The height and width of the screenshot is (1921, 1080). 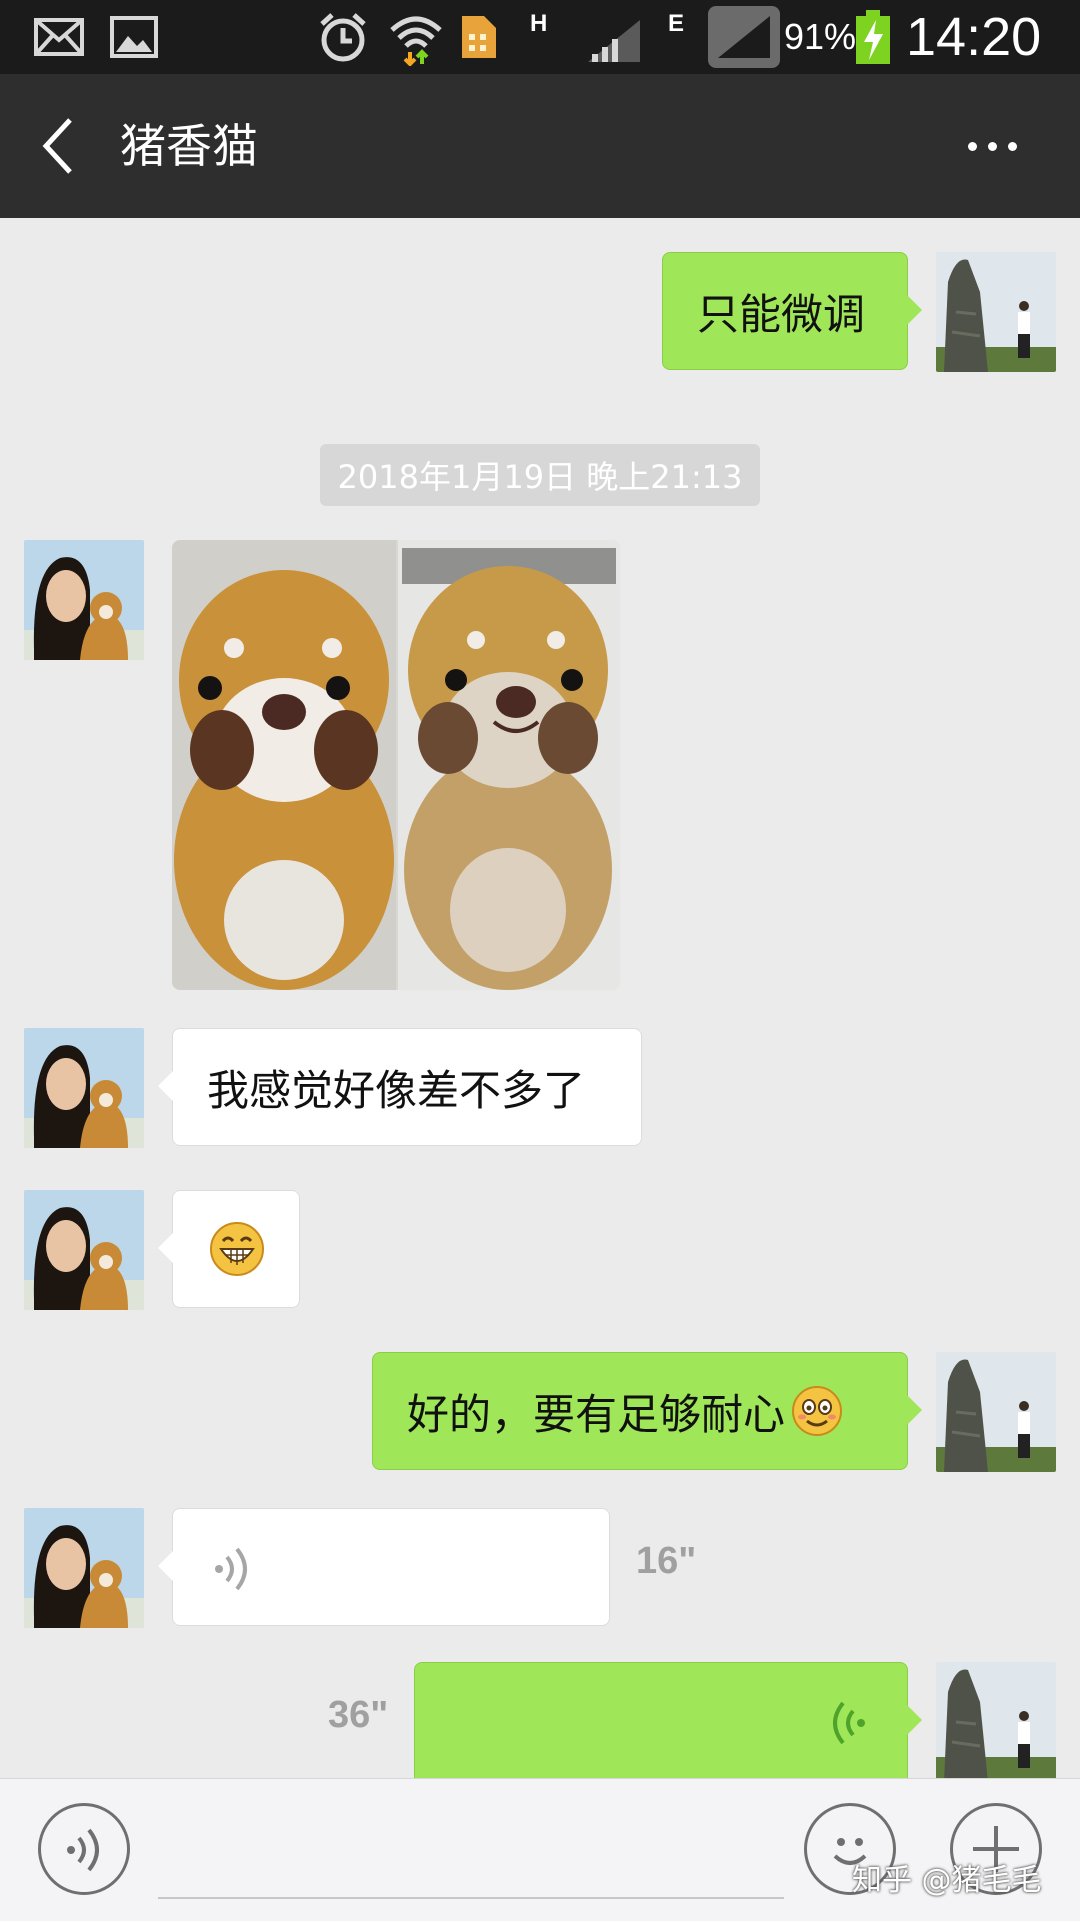 I want to click on battery-percent: 91%, so click(x=820, y=36).